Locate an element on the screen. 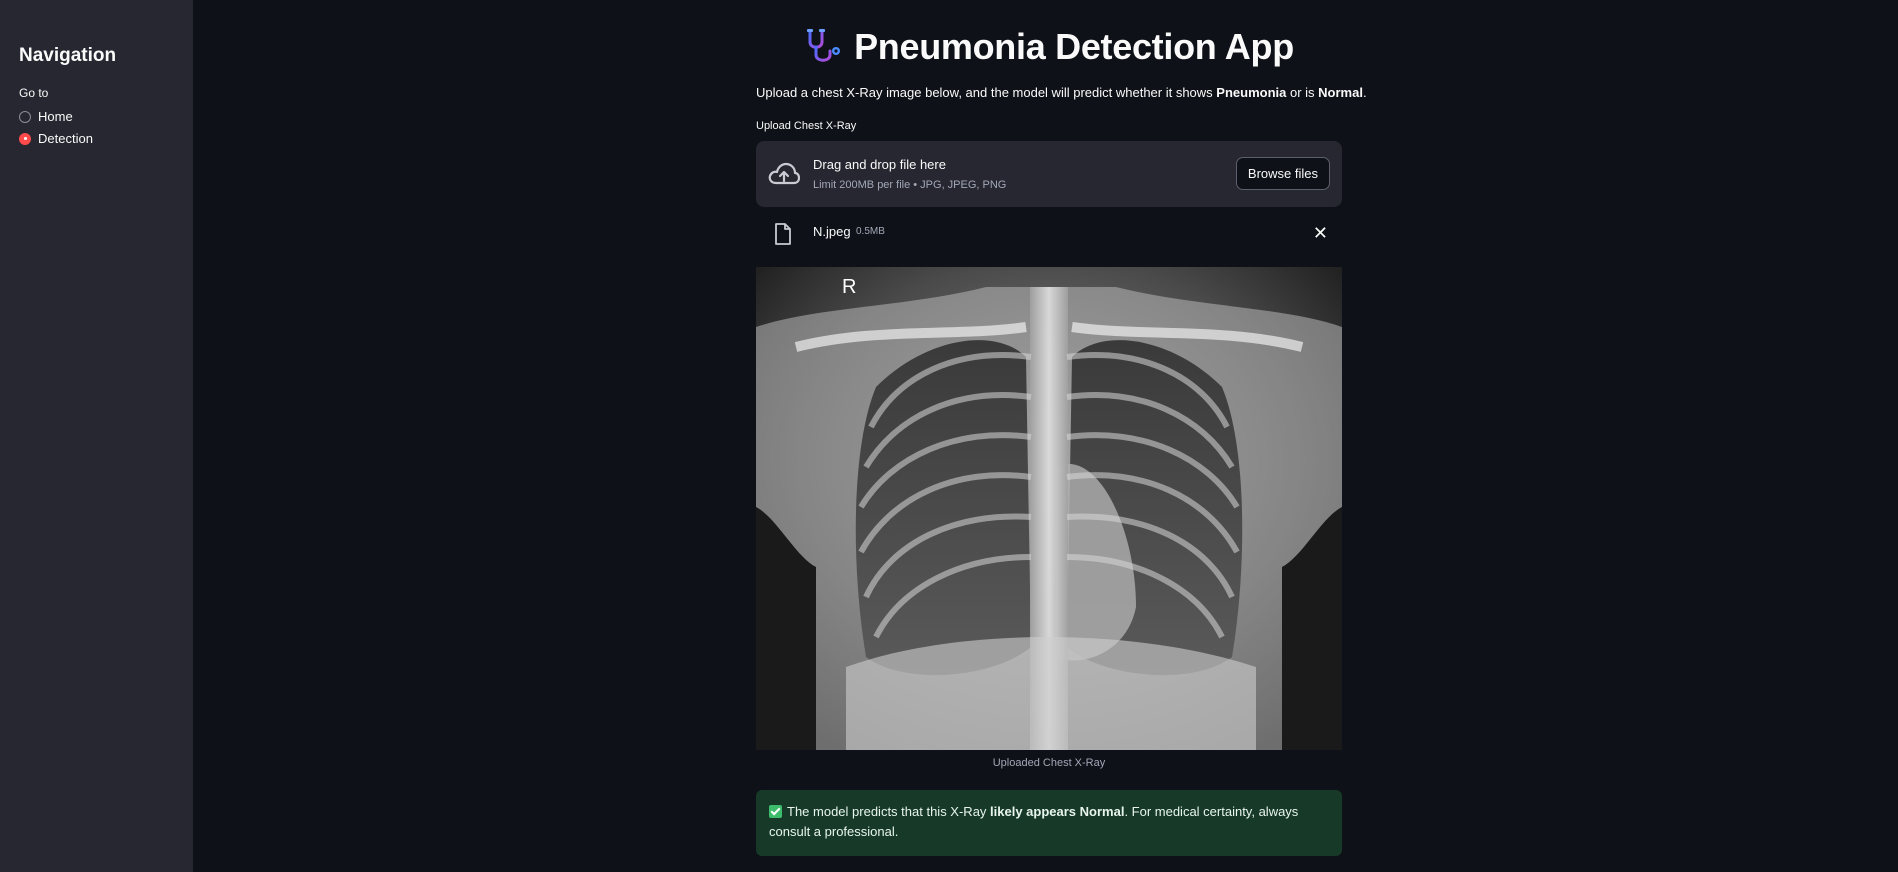 The height and width of the screenshot is (872, 1898). close-icon: ✕ is located at coordinates (1320, 233).